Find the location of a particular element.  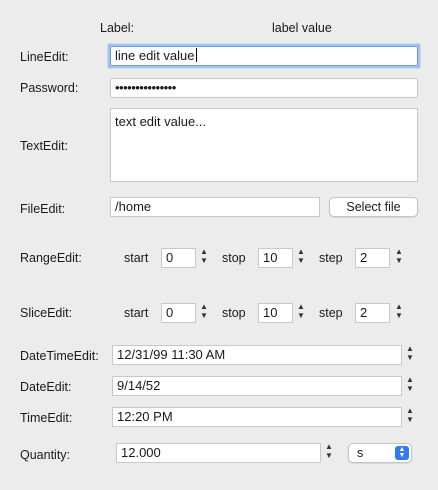

range-start-spinner: ▲ ▼ is located at coordinates (204, 258).